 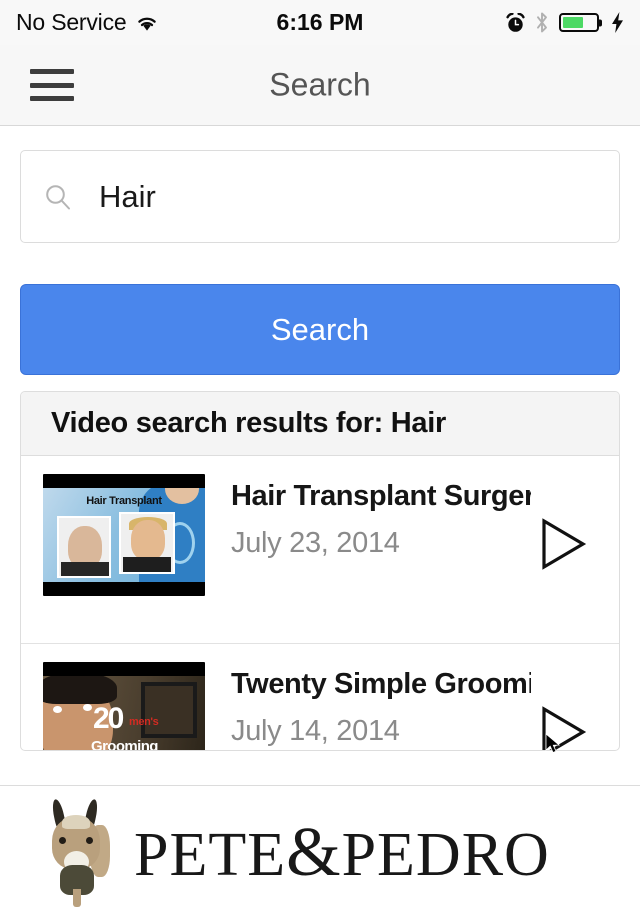 I want to click on thumbnail-number: 20, so click(x=108, y=718).